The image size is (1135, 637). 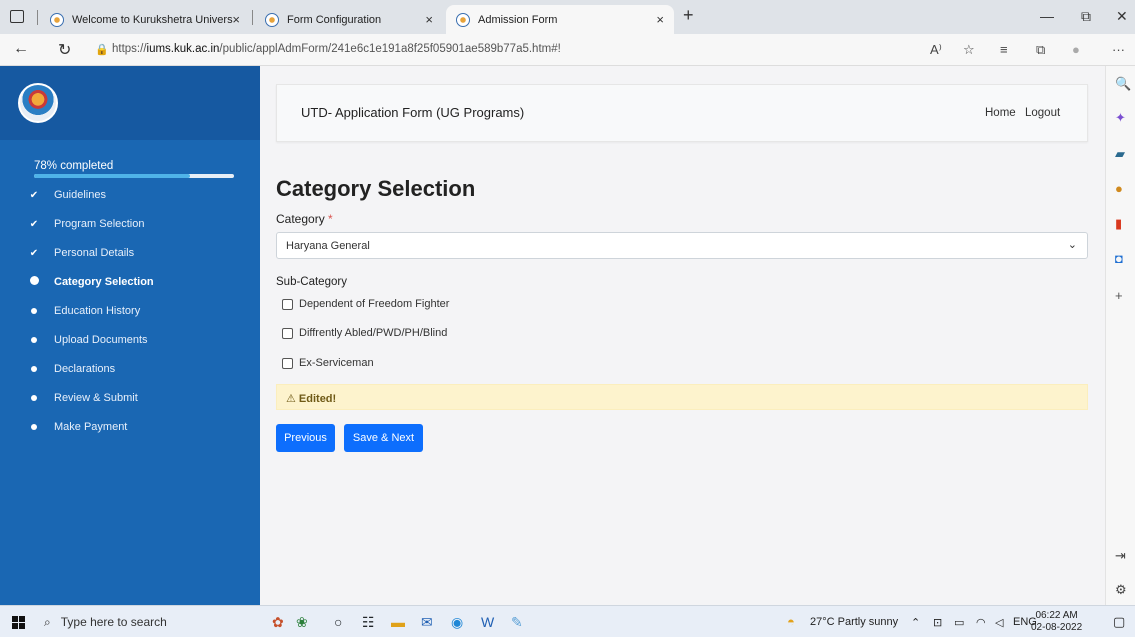 What do you see at coordinates (1004, 49) in the screenshot?
I see `favorites-icon: ≡` at bounding box center [1004, 49].